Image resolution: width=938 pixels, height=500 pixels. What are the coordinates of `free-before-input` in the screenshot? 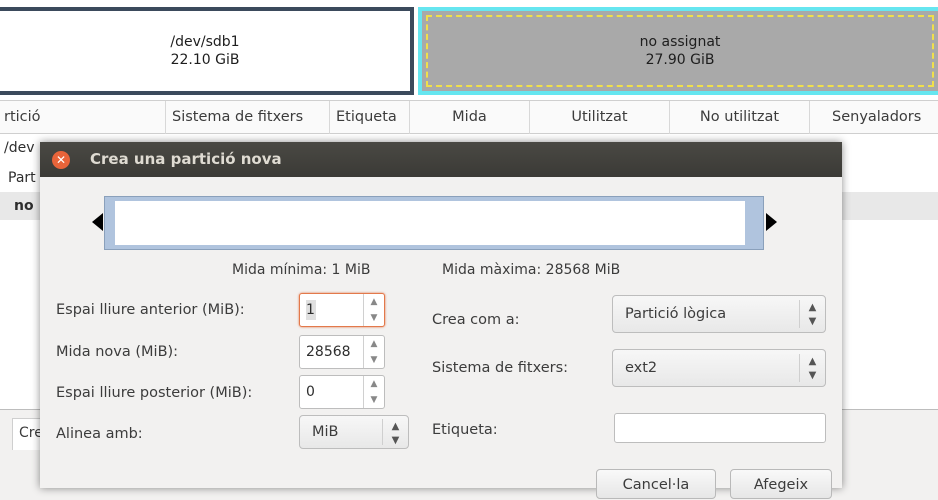 It's located at (311, 310).